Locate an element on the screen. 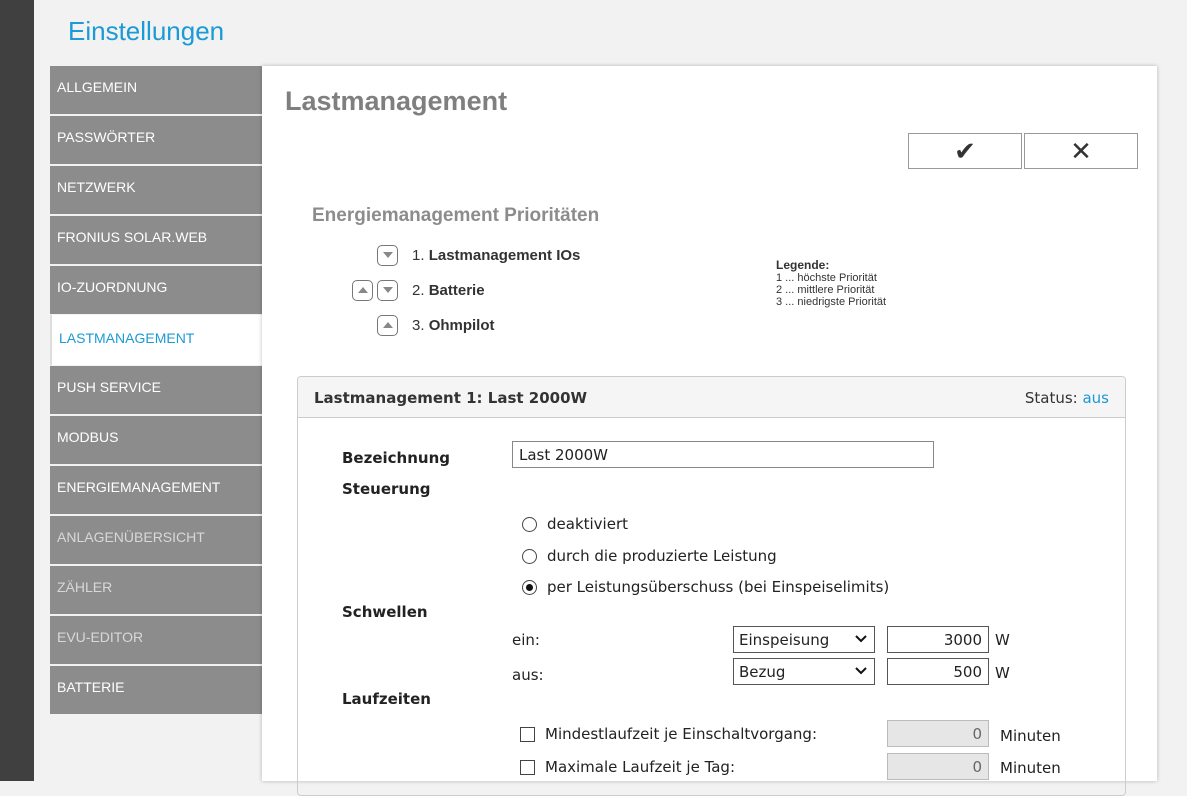 Image resolution: width=1187 pixels, height=796 pixels. radio-deaktiviert: deaktiviert is located at coordinates (575, 524).